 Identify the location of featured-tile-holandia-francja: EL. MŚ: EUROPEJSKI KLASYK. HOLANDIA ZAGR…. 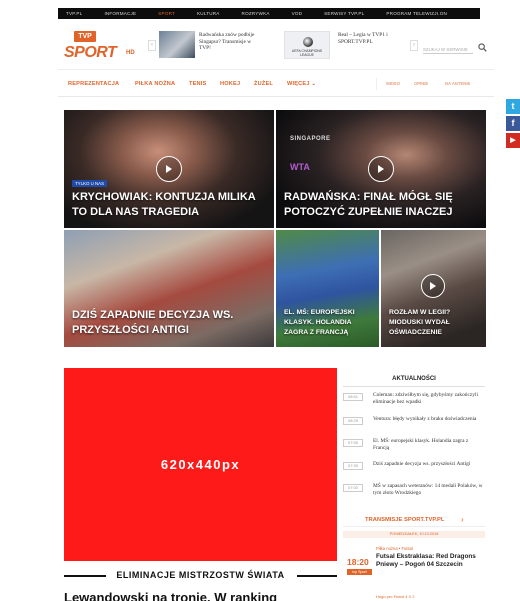
(327, 288).